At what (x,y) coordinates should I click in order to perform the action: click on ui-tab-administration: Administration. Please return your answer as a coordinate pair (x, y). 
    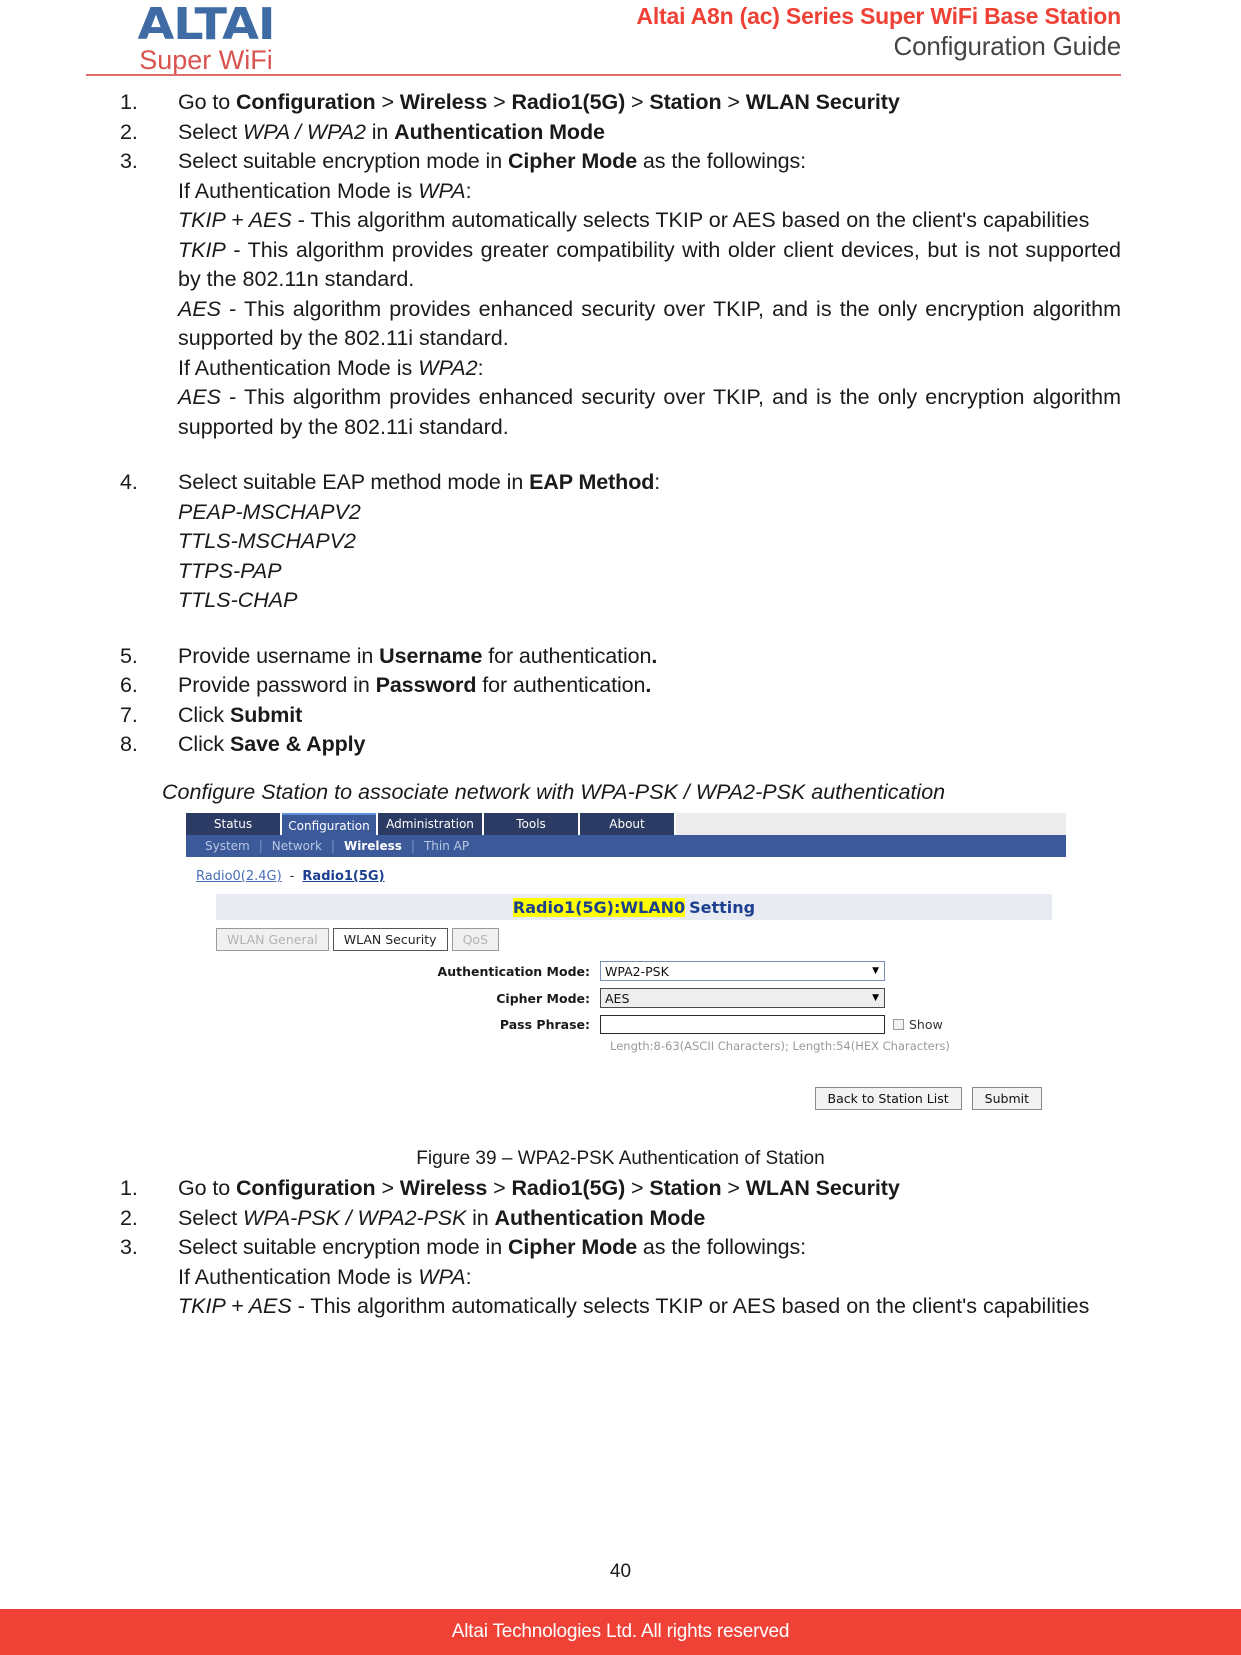
    Looking at the image, I should click on (430, 824).